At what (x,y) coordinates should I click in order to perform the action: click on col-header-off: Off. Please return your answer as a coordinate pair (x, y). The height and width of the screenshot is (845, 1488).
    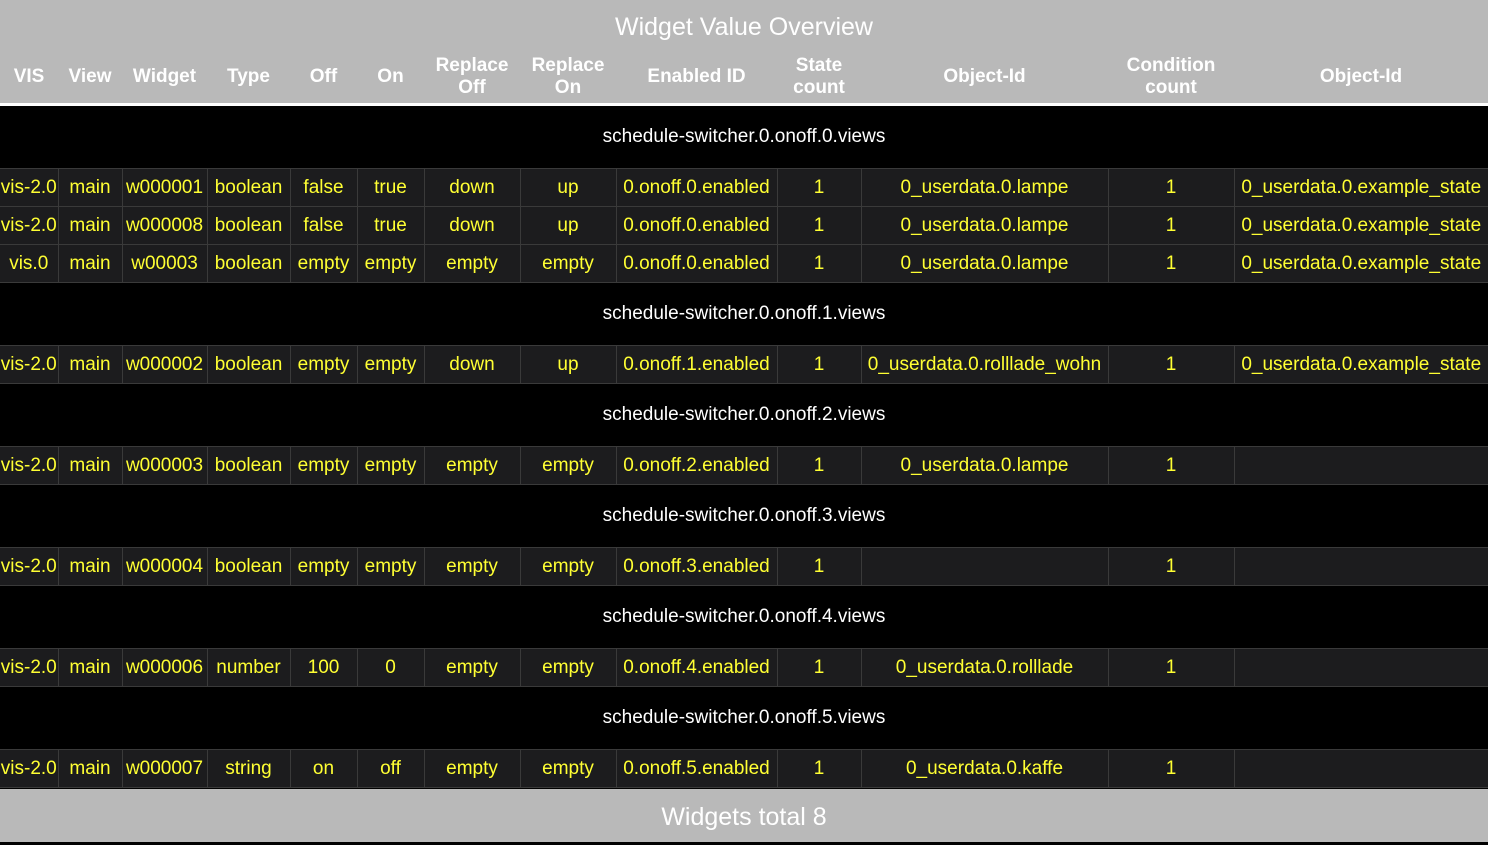
    Looking at the image, I should click on (323, 78).